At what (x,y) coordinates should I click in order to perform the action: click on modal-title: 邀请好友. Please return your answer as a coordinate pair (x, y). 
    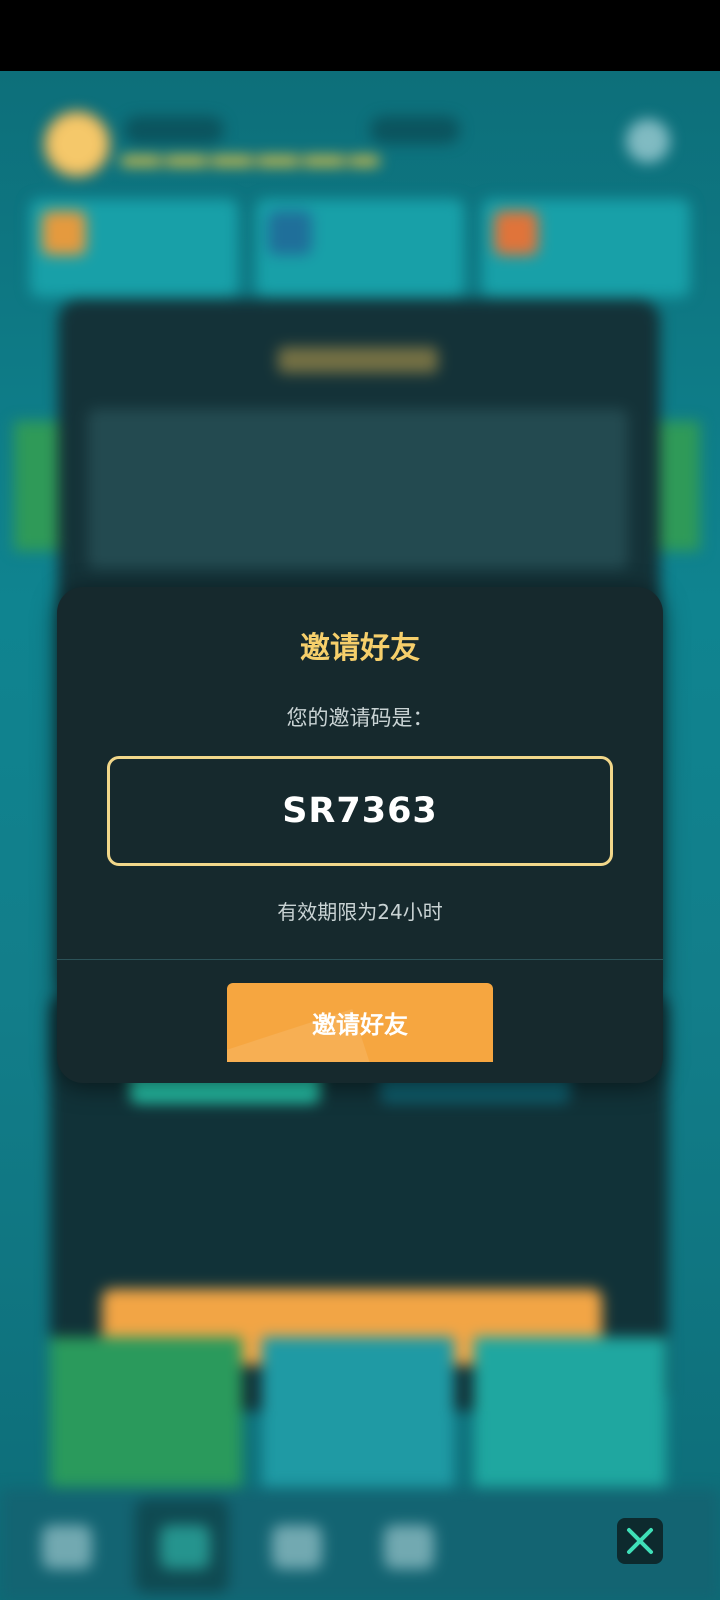
    Looking at the image, I should click on (360, 648).